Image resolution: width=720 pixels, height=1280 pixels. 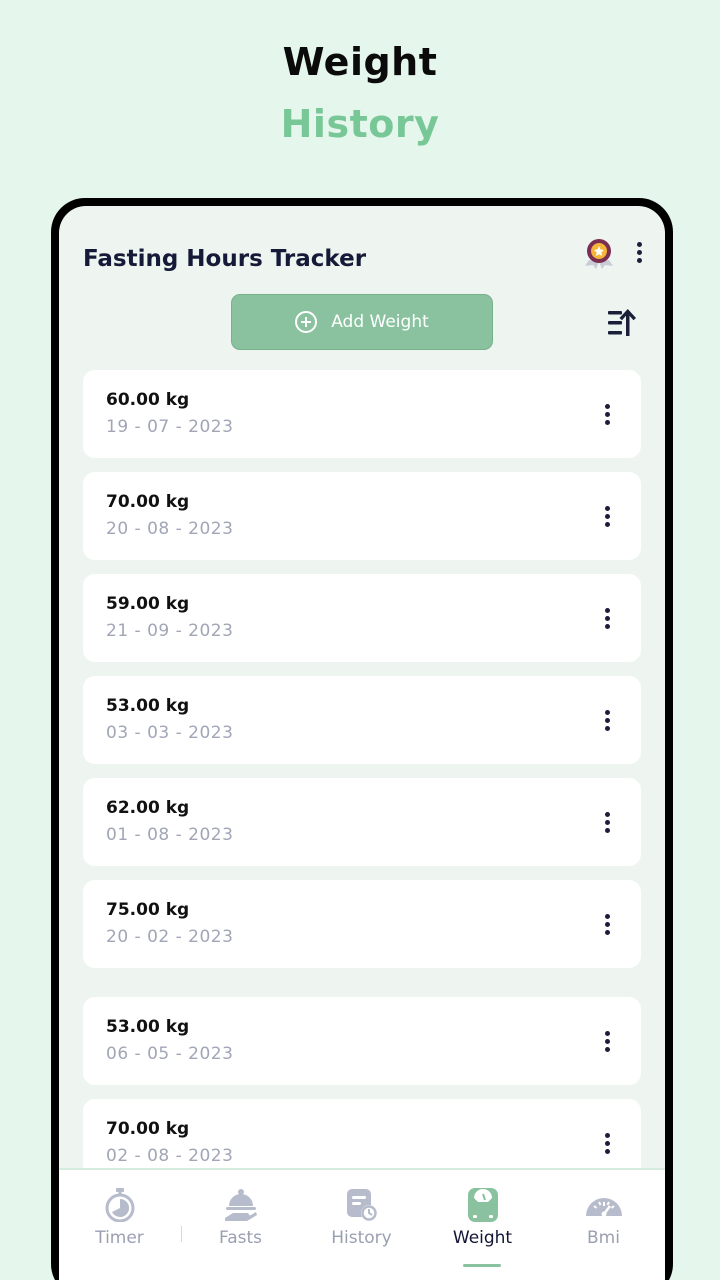 What do you see at coordinates (361, 1205) in the screenshot?
I see `calendar-clock-icon` at bounding box center [361, 1205].